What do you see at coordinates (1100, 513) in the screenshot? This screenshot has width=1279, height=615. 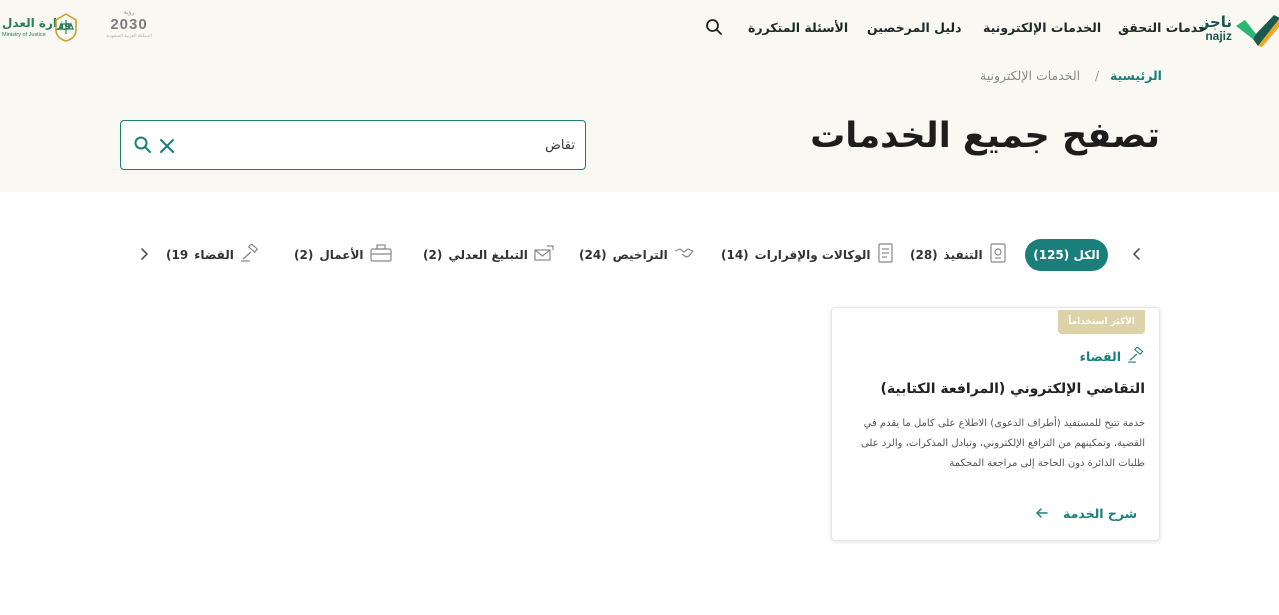 I see `service-explanation-label: شرح الخدمة` at bounding box center [1100, 513].